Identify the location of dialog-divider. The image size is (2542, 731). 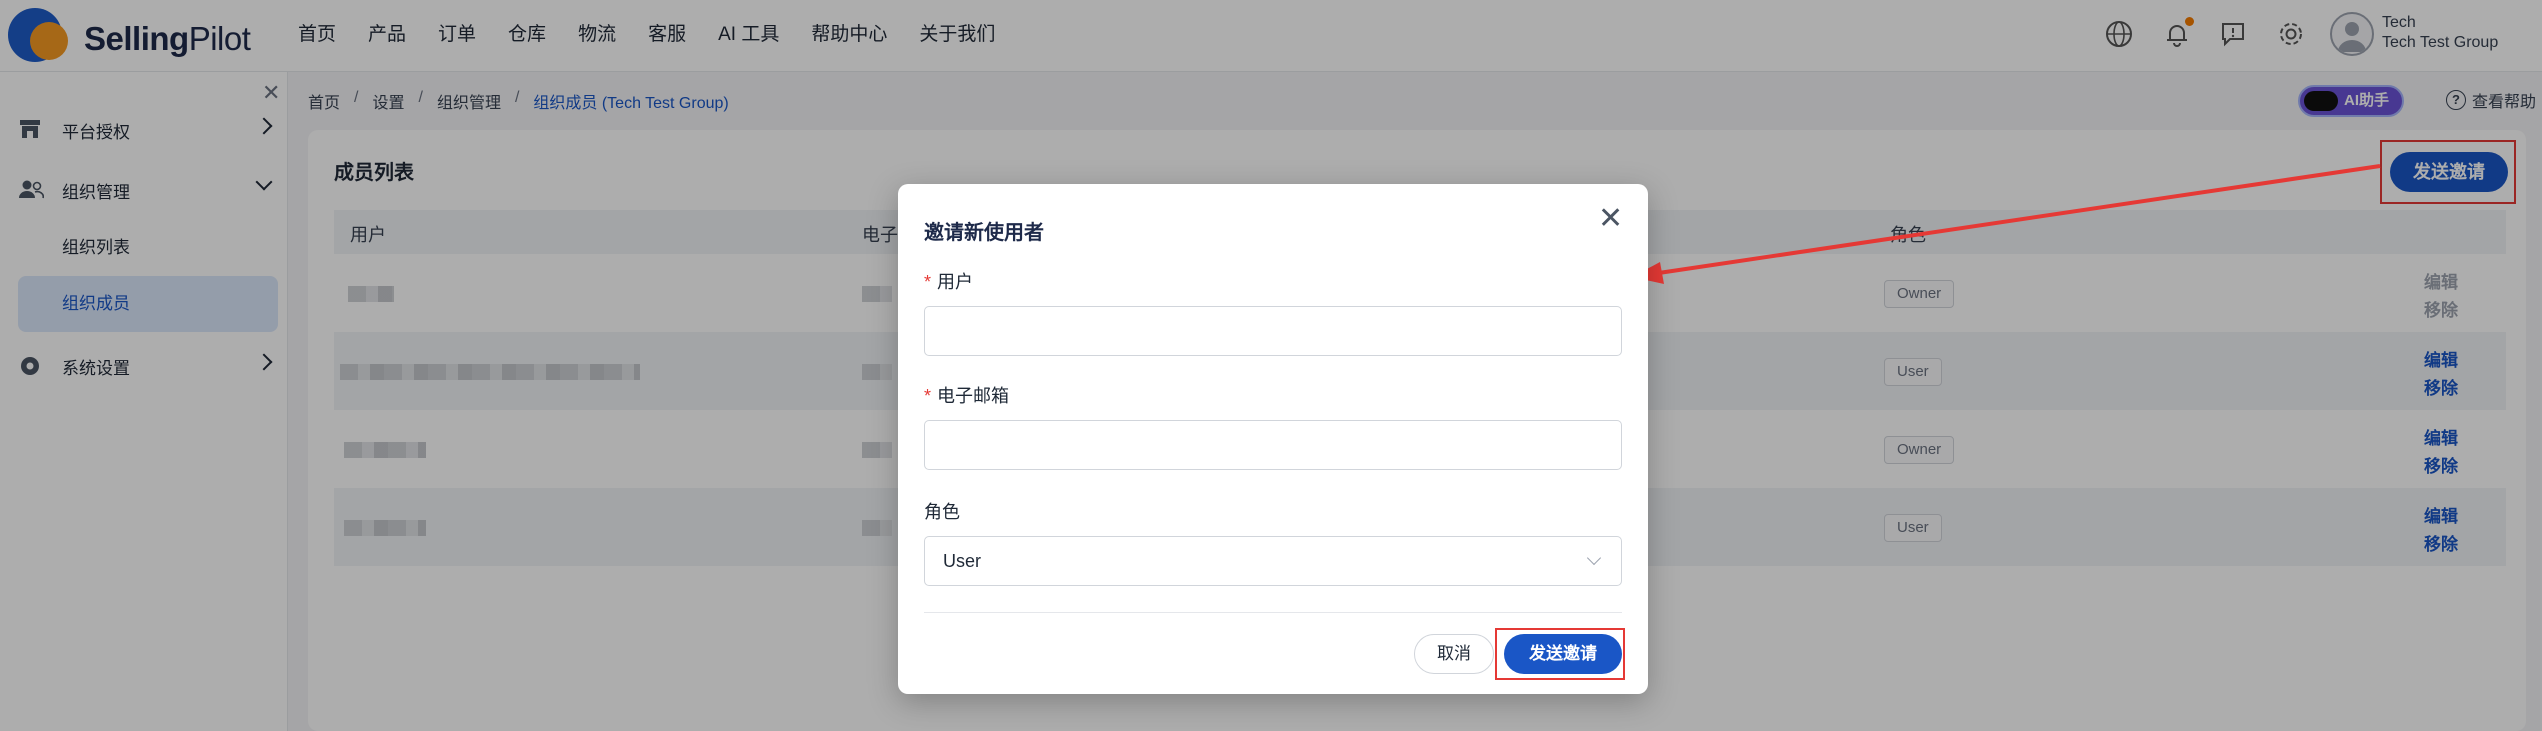
(1273, 612).